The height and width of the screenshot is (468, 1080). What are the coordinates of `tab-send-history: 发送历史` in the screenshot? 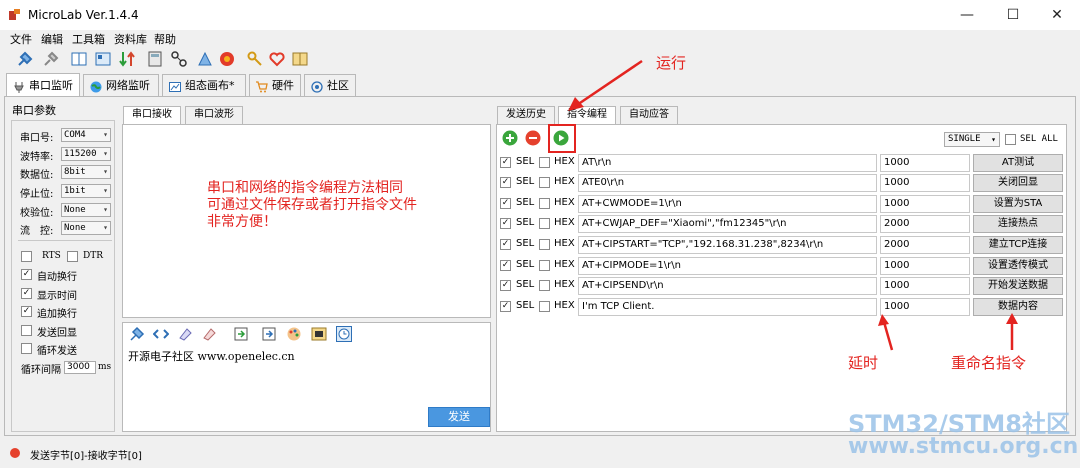 It's located at (526, 115).